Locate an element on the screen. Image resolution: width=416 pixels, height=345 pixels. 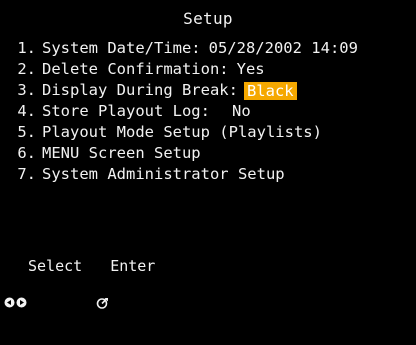
menu-item-menu-screen-setup: 6. MENU Screen Setup is located at coordinates (182, 153).